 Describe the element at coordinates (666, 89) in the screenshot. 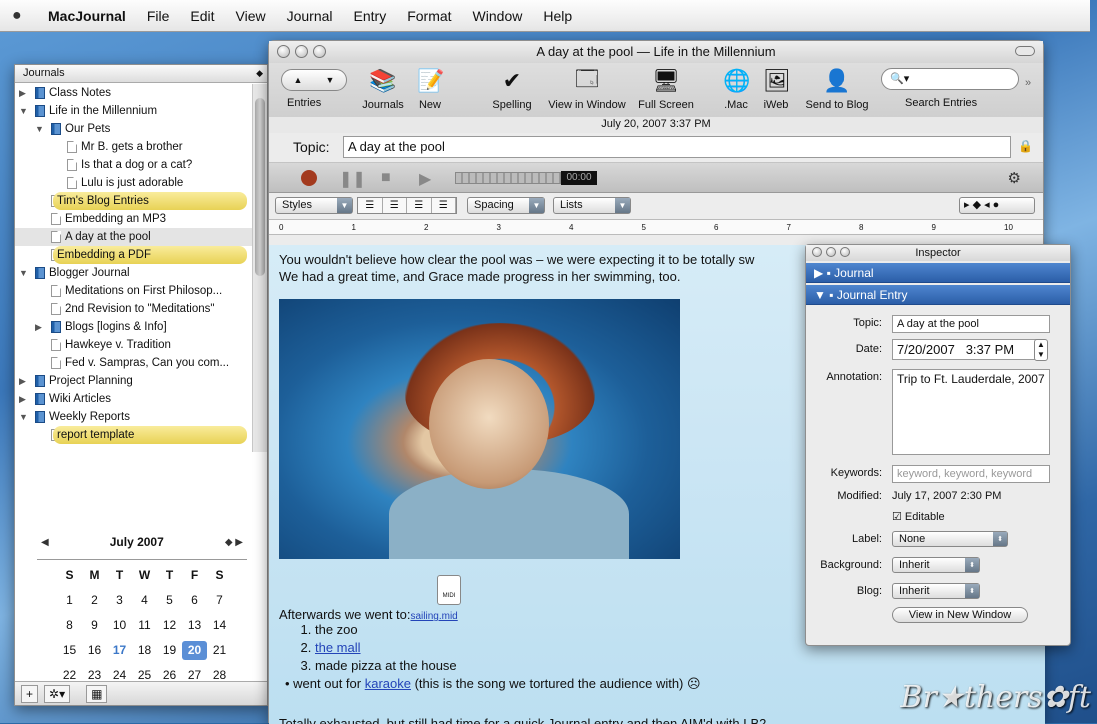

I see `toolbar-full-screen-button: 🖥 Full Screen` at that location.